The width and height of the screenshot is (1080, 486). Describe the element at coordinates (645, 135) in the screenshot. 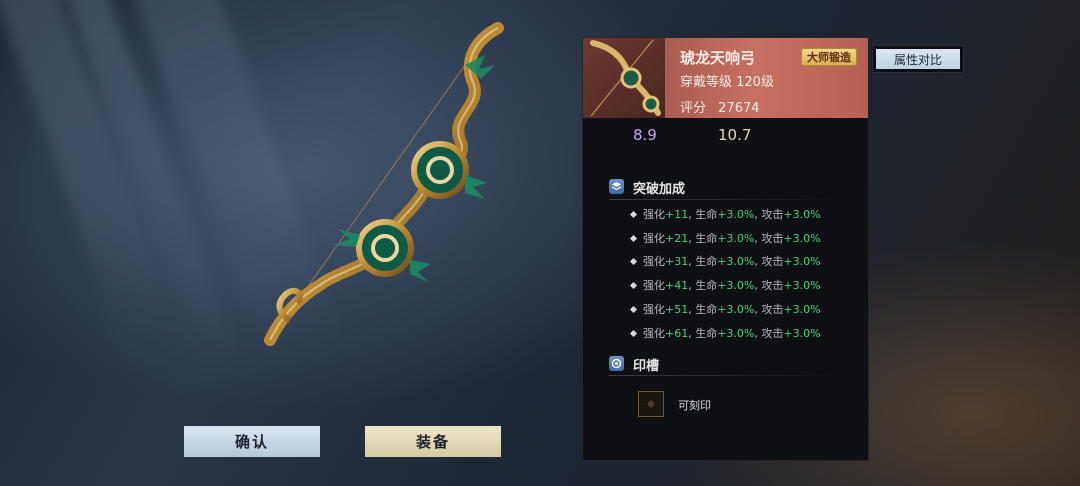

I see `stat-value: 8.9` at that location.